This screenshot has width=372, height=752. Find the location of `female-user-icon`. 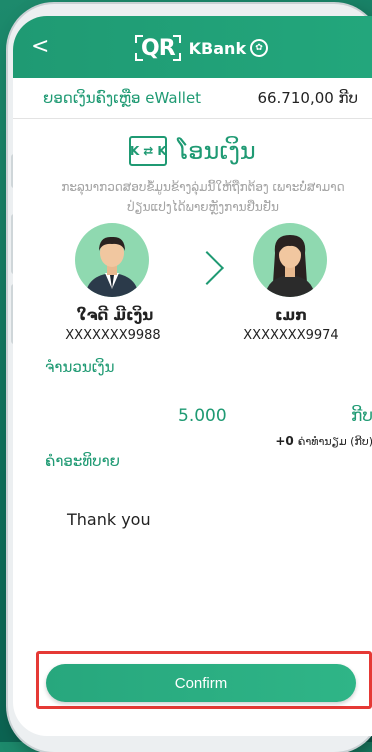

female-user-icon is located at coordinates (290, 266).